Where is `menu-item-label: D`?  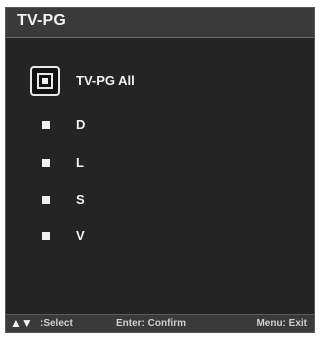
menu-item-label: D is located at coordinates (81, 124).